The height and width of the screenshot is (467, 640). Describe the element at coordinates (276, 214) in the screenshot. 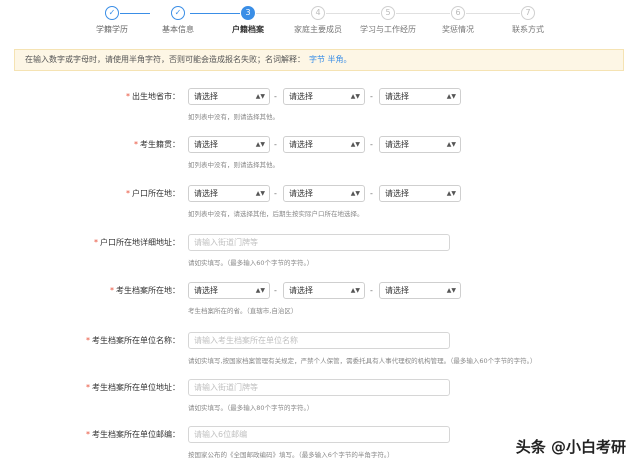

I see `hukou-hint: 如列表中没有，请选择其他，后期生按实际户口所在地选择。` at that location.